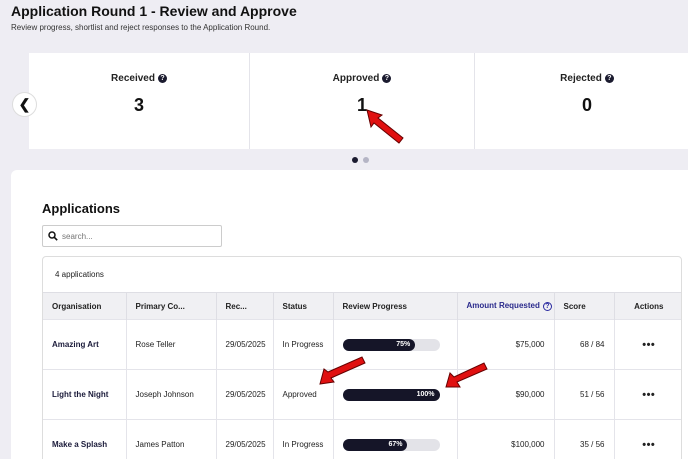  I want to click on col-amount-label: Amount Requested, so click(503, 306).